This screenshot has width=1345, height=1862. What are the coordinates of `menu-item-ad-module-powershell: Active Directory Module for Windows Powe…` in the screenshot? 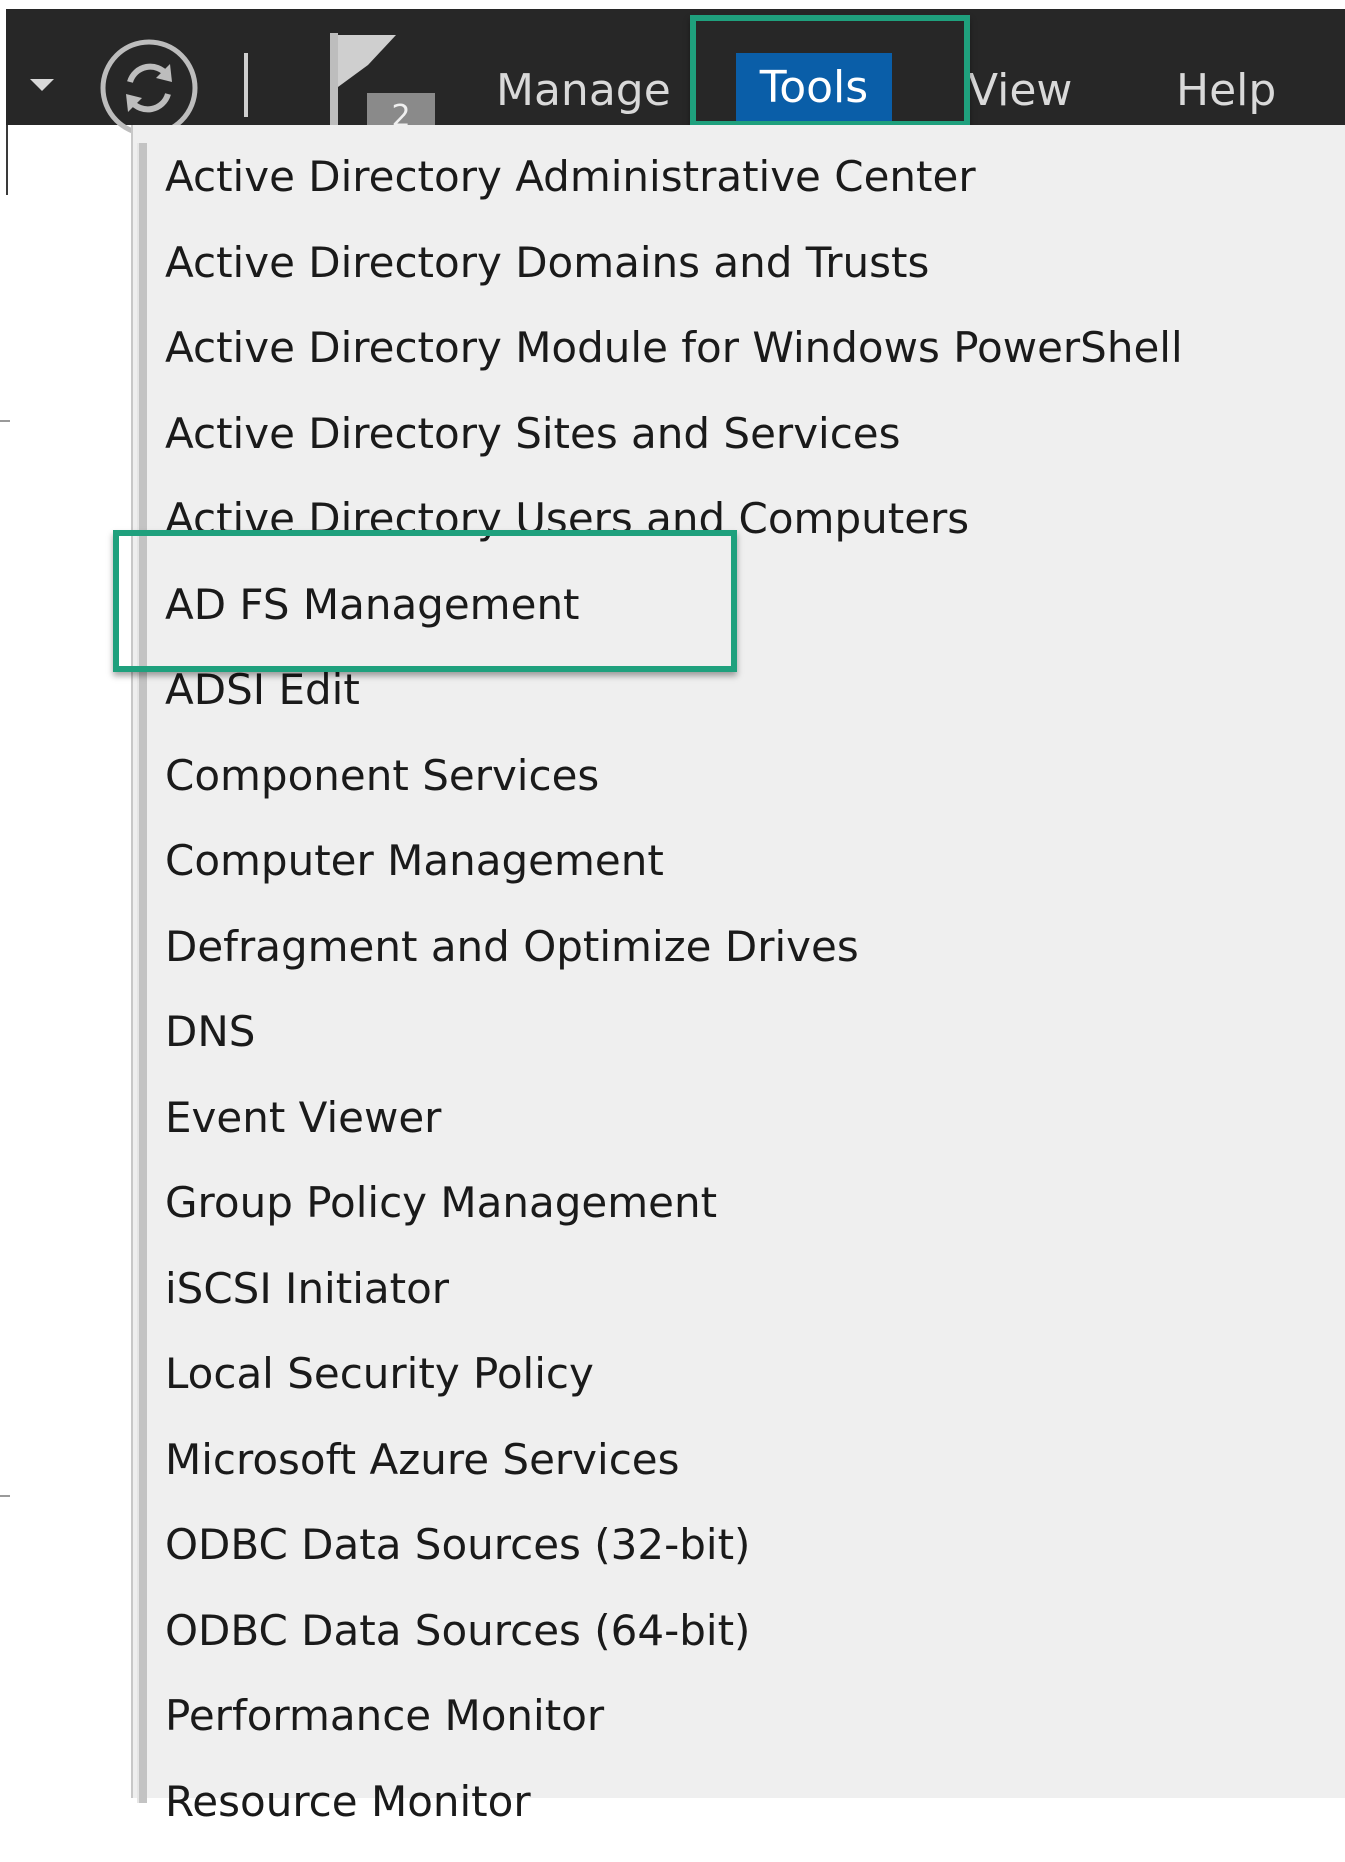 It's located at (674, 366).